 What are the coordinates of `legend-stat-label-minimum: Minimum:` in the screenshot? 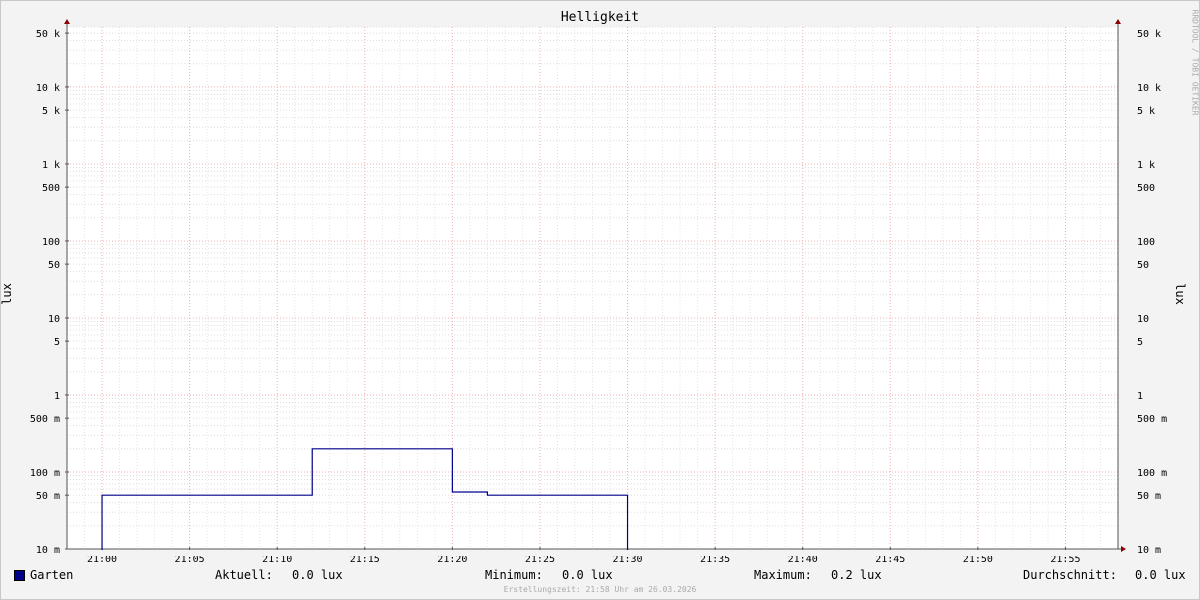 It's located at (514, 575).